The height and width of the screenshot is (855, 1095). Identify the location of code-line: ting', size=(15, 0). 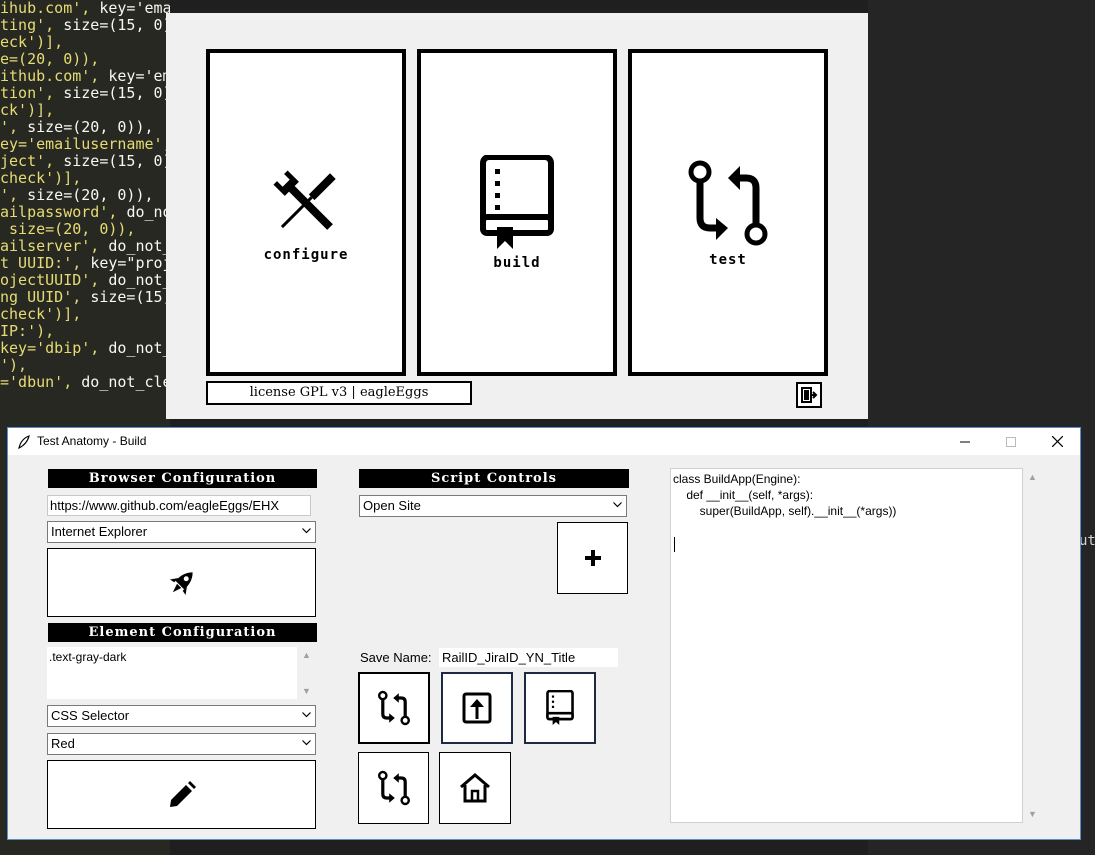
(85, 25).